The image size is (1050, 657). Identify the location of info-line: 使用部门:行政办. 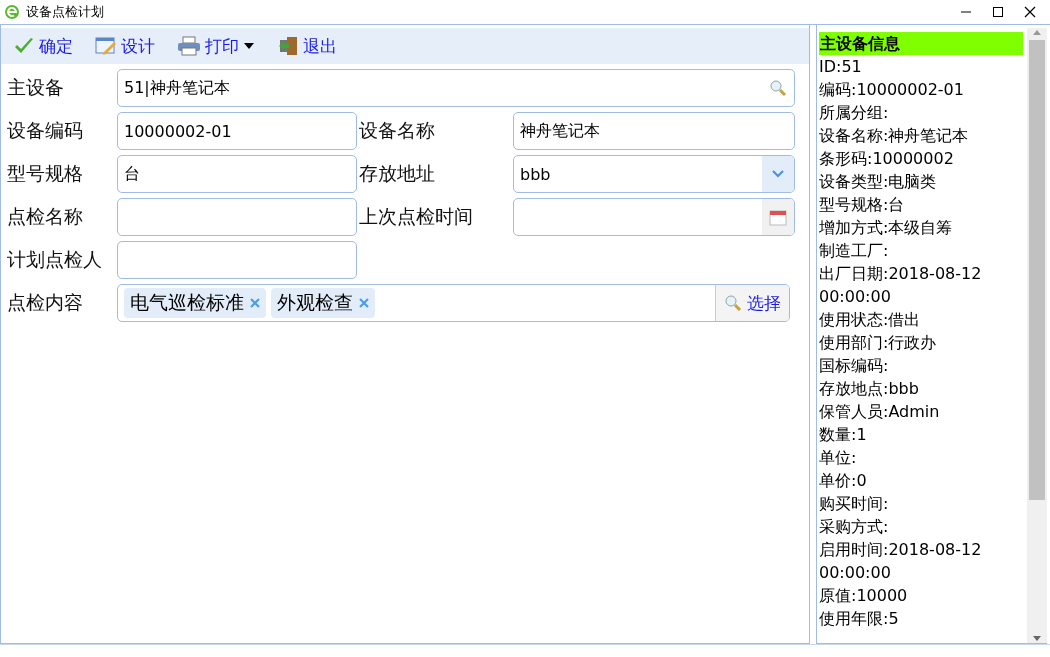
(878, 343).